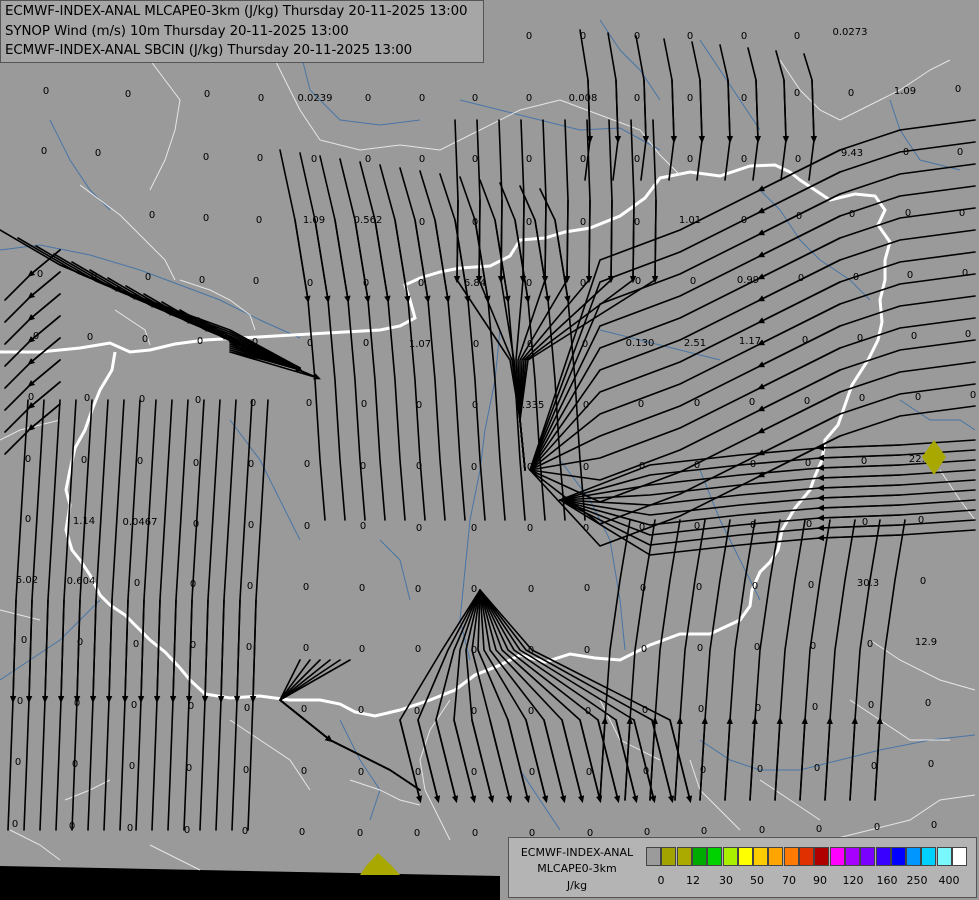 The width and height of the screenshot is (979, 900). I want to click on cape-value-label: 0.604, so click(81, 581).